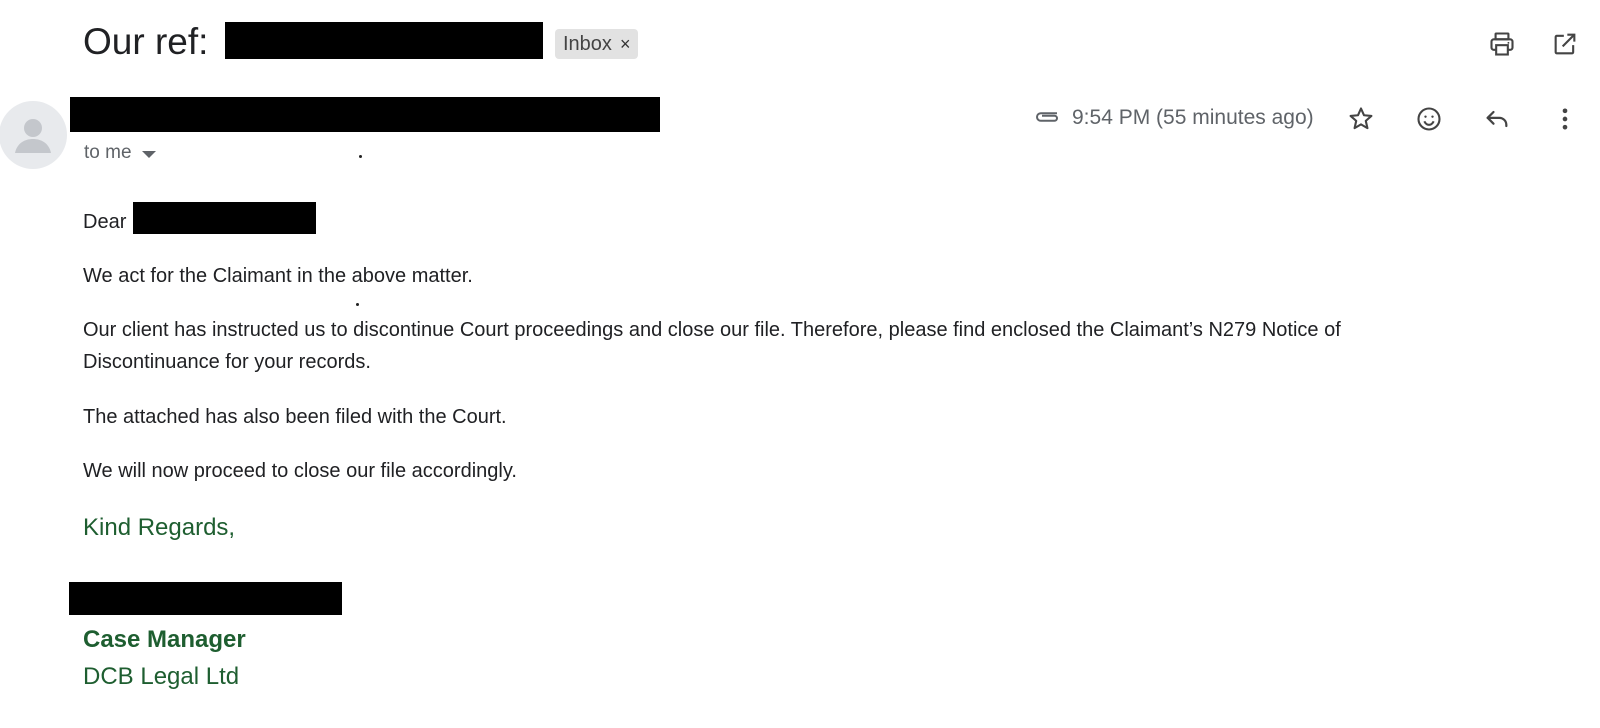 The width and height of the screenshot is (1600, 728). Describe the element at coordinates (164, 639) in the screenshot. I see `signature-title: Case Manager` at that location.